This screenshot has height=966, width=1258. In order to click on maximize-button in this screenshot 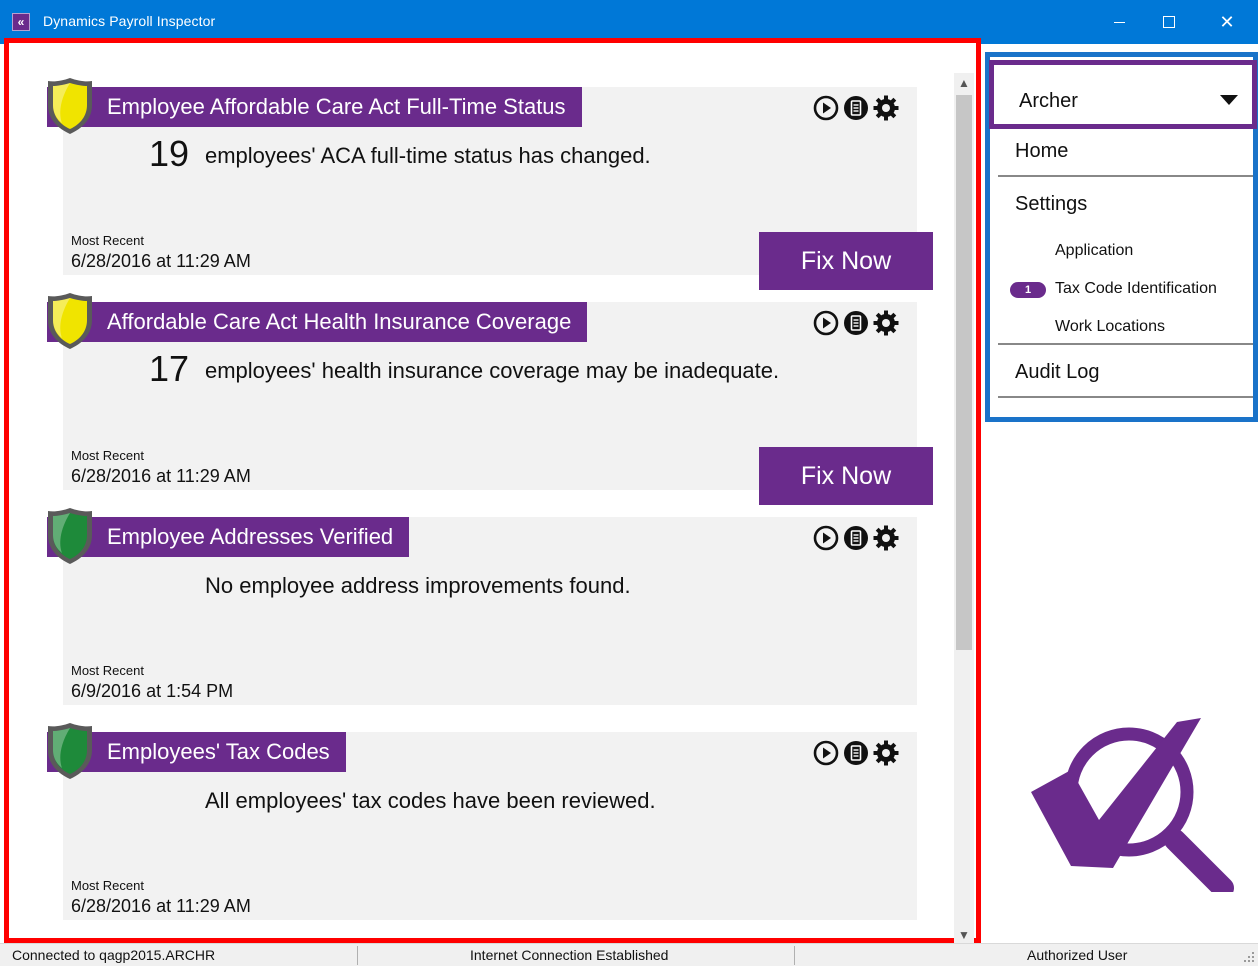, I will do `click(1169, 22)`.